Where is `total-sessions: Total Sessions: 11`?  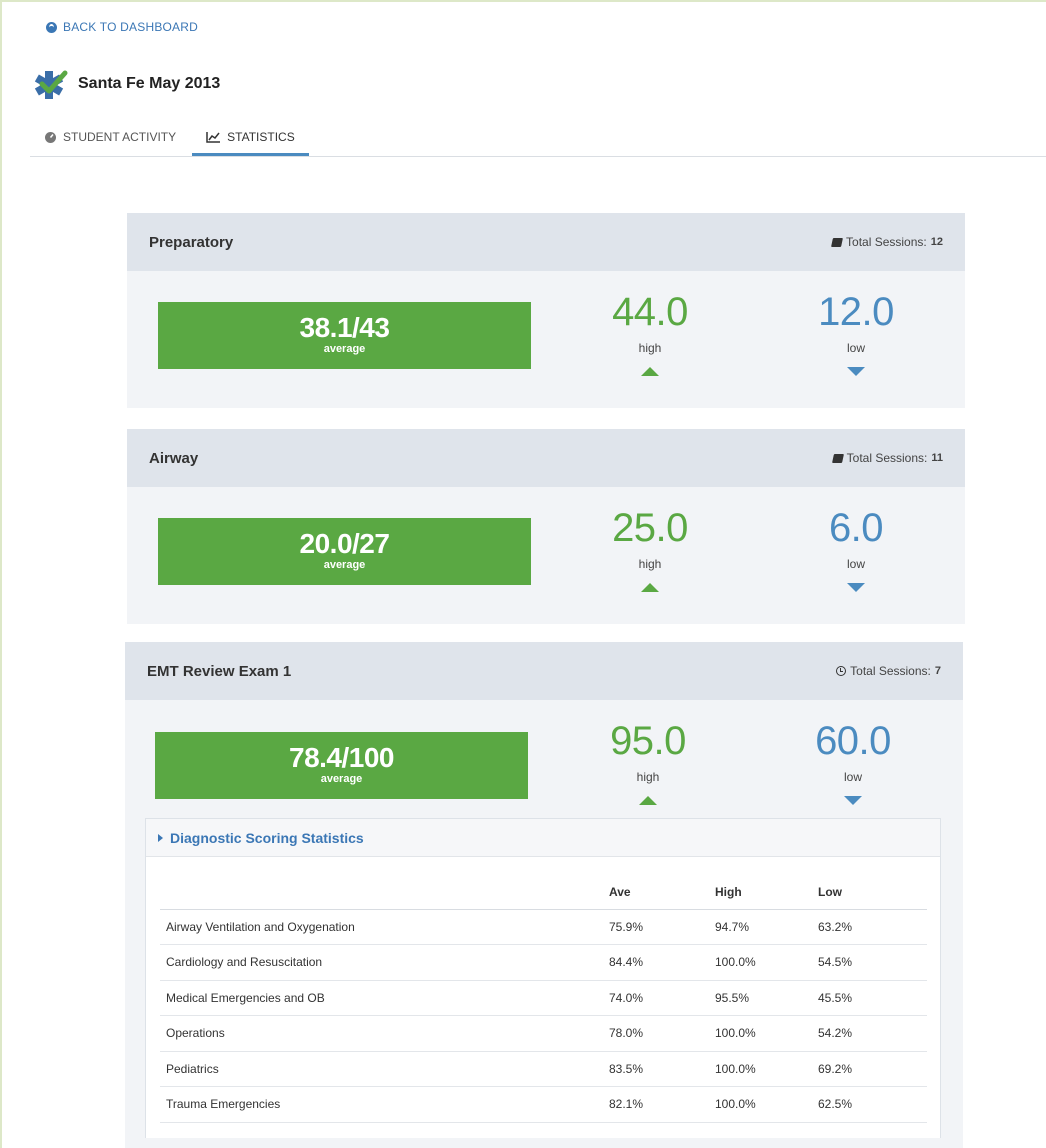 total-sessions: Total Sessions: 11 is located at coordinates (887, 458).